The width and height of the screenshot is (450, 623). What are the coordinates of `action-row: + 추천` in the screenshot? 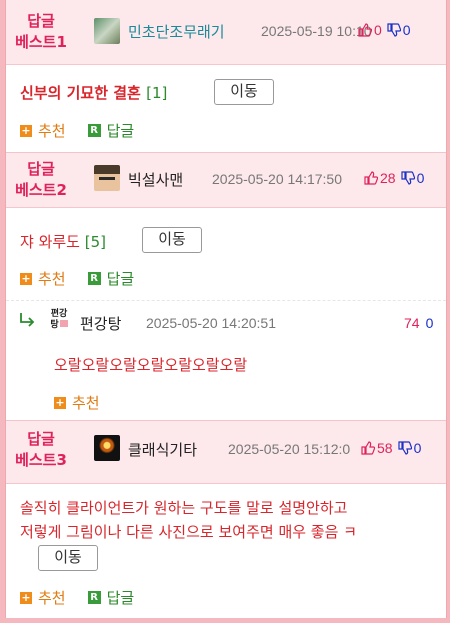 It's located at (77, 402).